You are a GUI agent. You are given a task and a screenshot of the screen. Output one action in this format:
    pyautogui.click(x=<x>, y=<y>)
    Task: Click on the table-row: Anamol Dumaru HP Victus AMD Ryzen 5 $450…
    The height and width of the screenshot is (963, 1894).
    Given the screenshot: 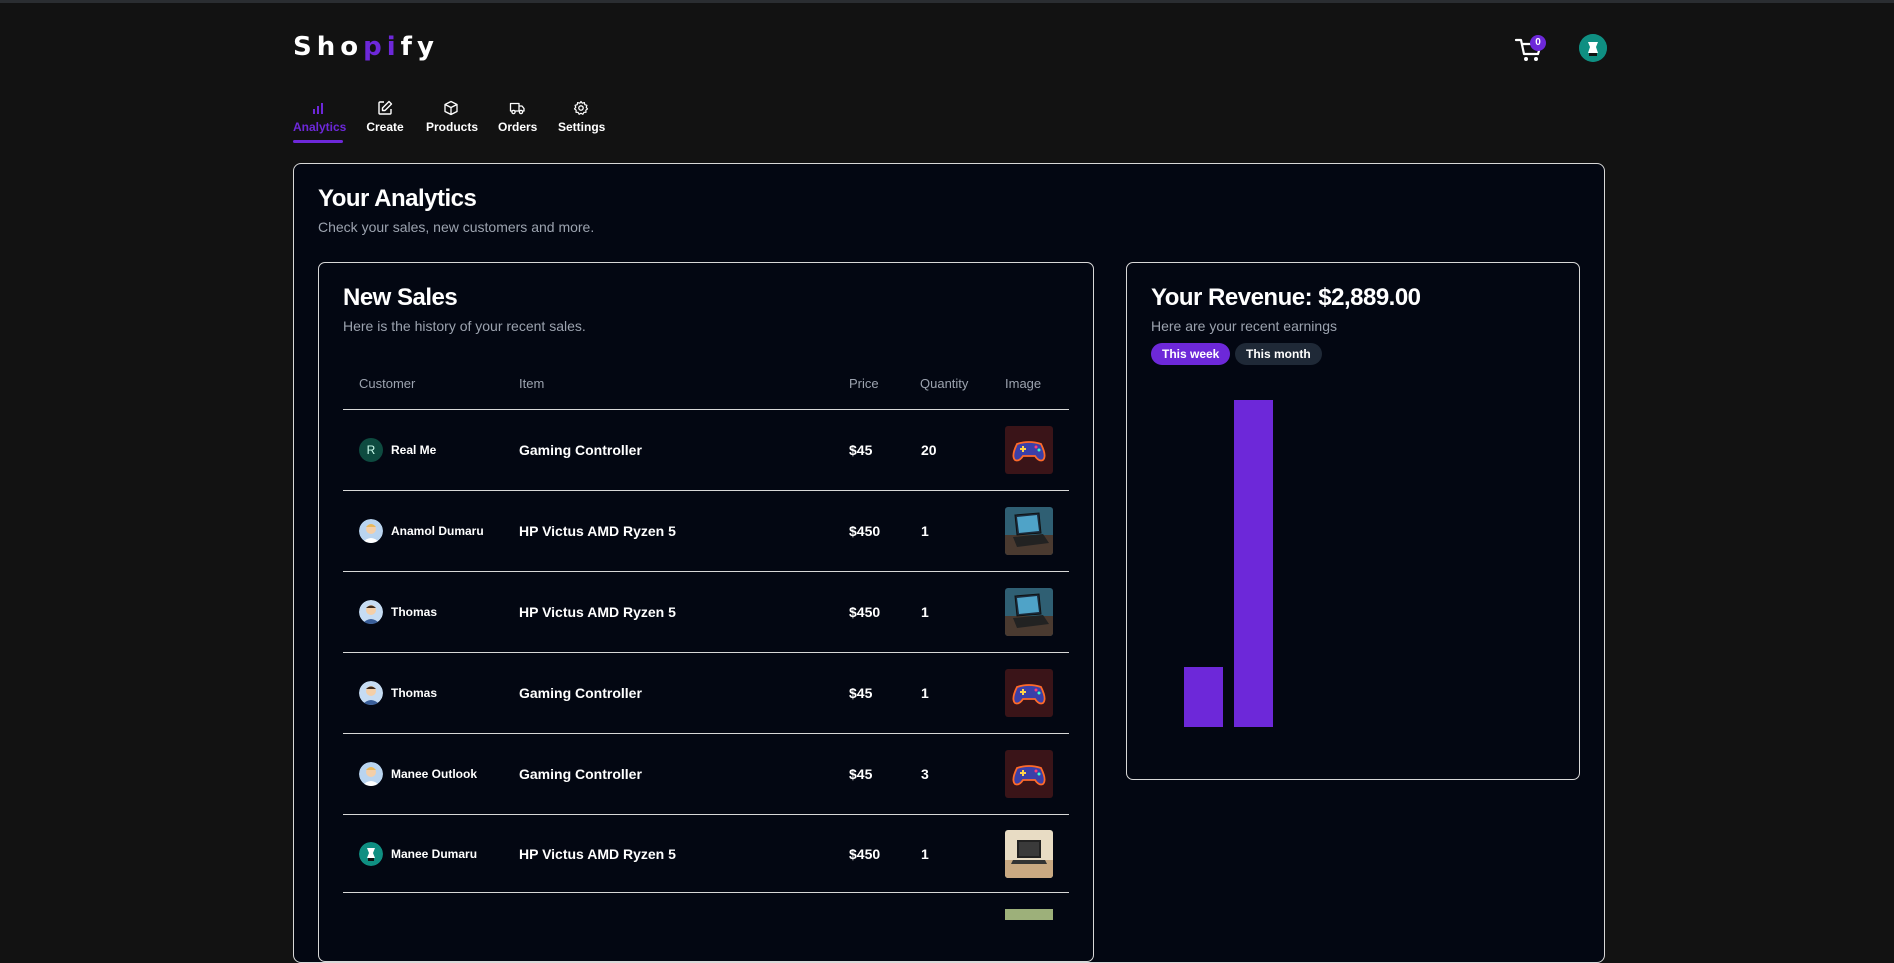 What is the action you would take?
    pyautogui.click(x=706, y=531)
    